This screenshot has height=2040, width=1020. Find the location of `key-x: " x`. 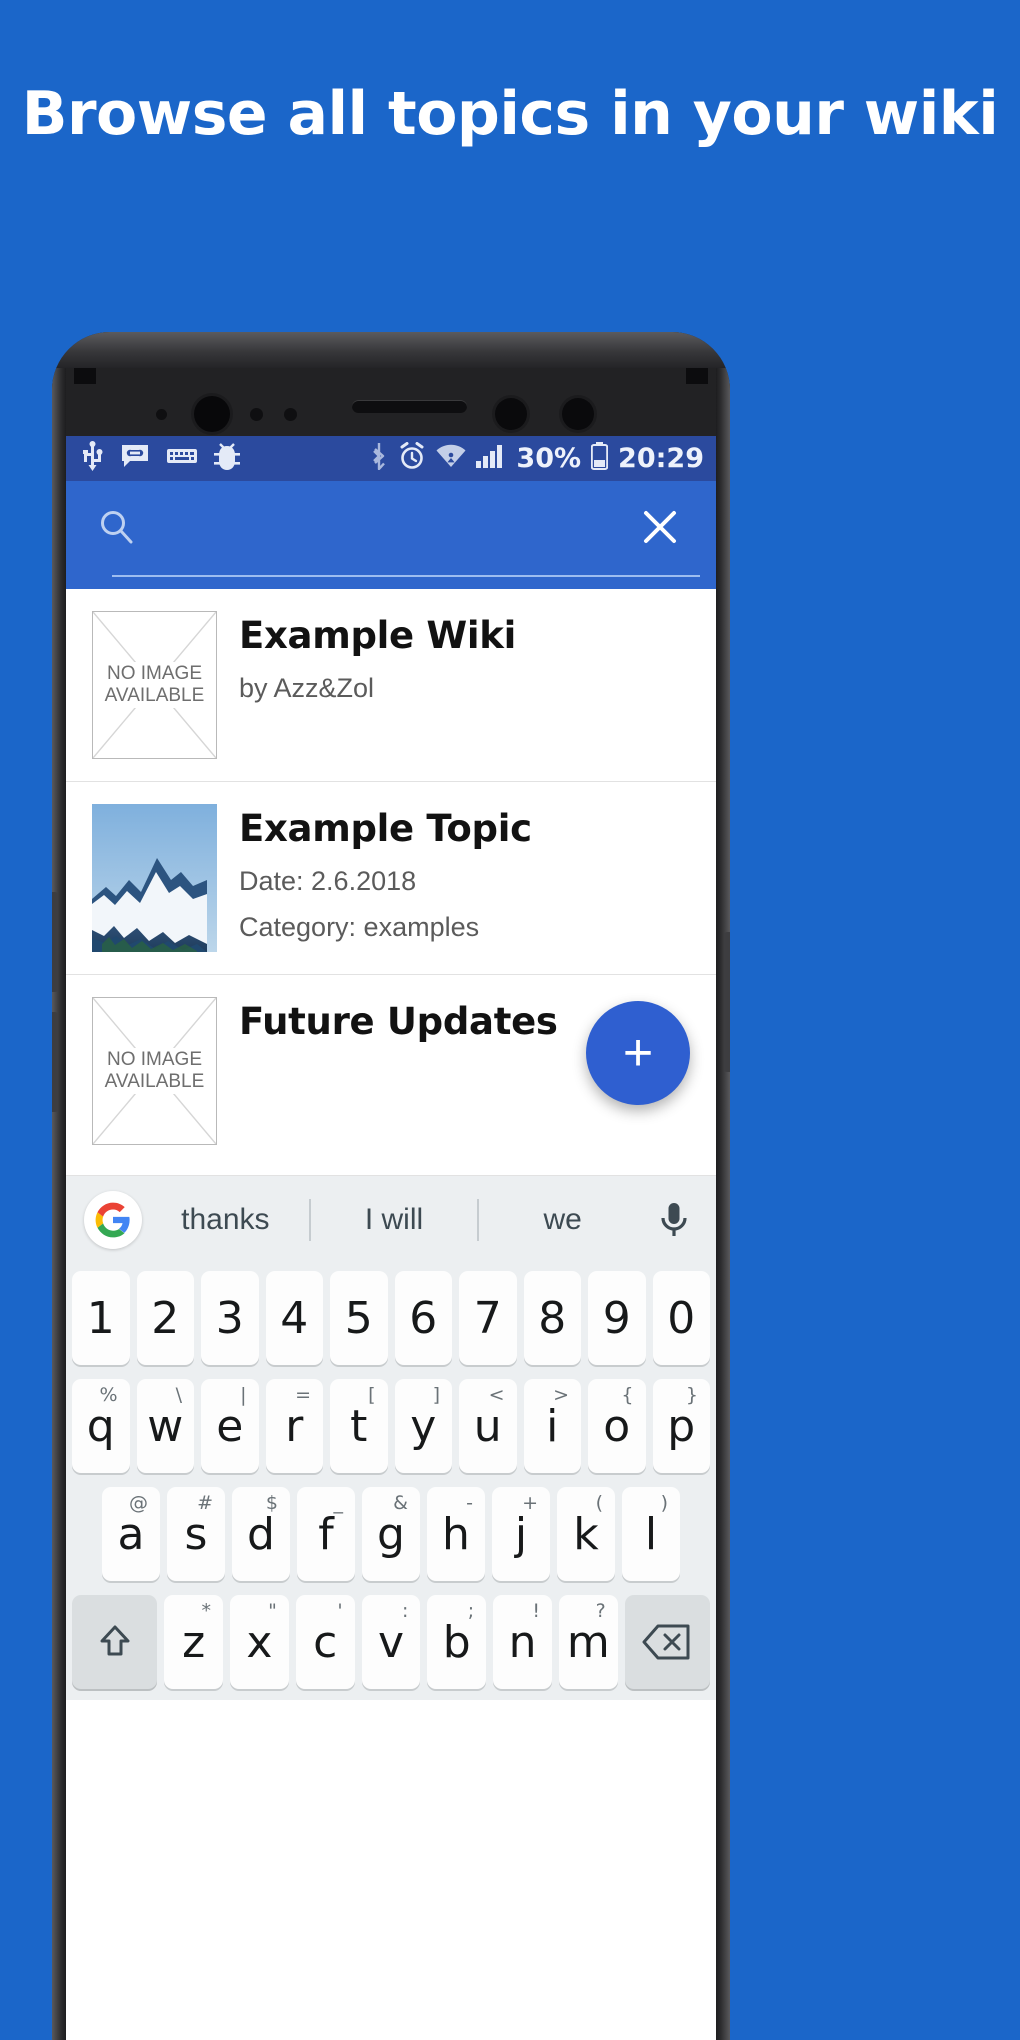

key-x: " x is located at coordinates (259, 1642).